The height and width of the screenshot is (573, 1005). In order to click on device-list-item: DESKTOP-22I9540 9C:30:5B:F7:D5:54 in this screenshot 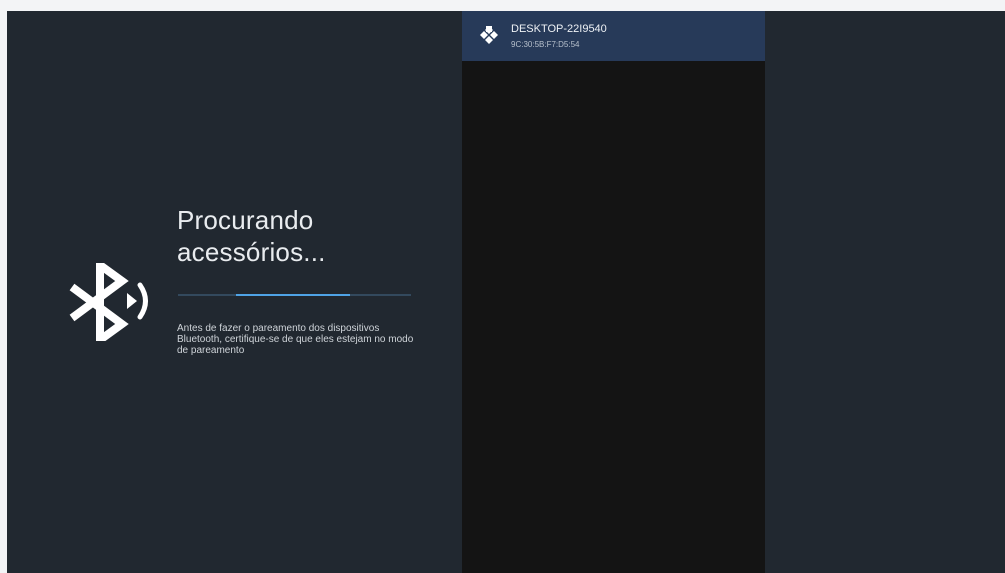, I will do `click(613, 36)`.